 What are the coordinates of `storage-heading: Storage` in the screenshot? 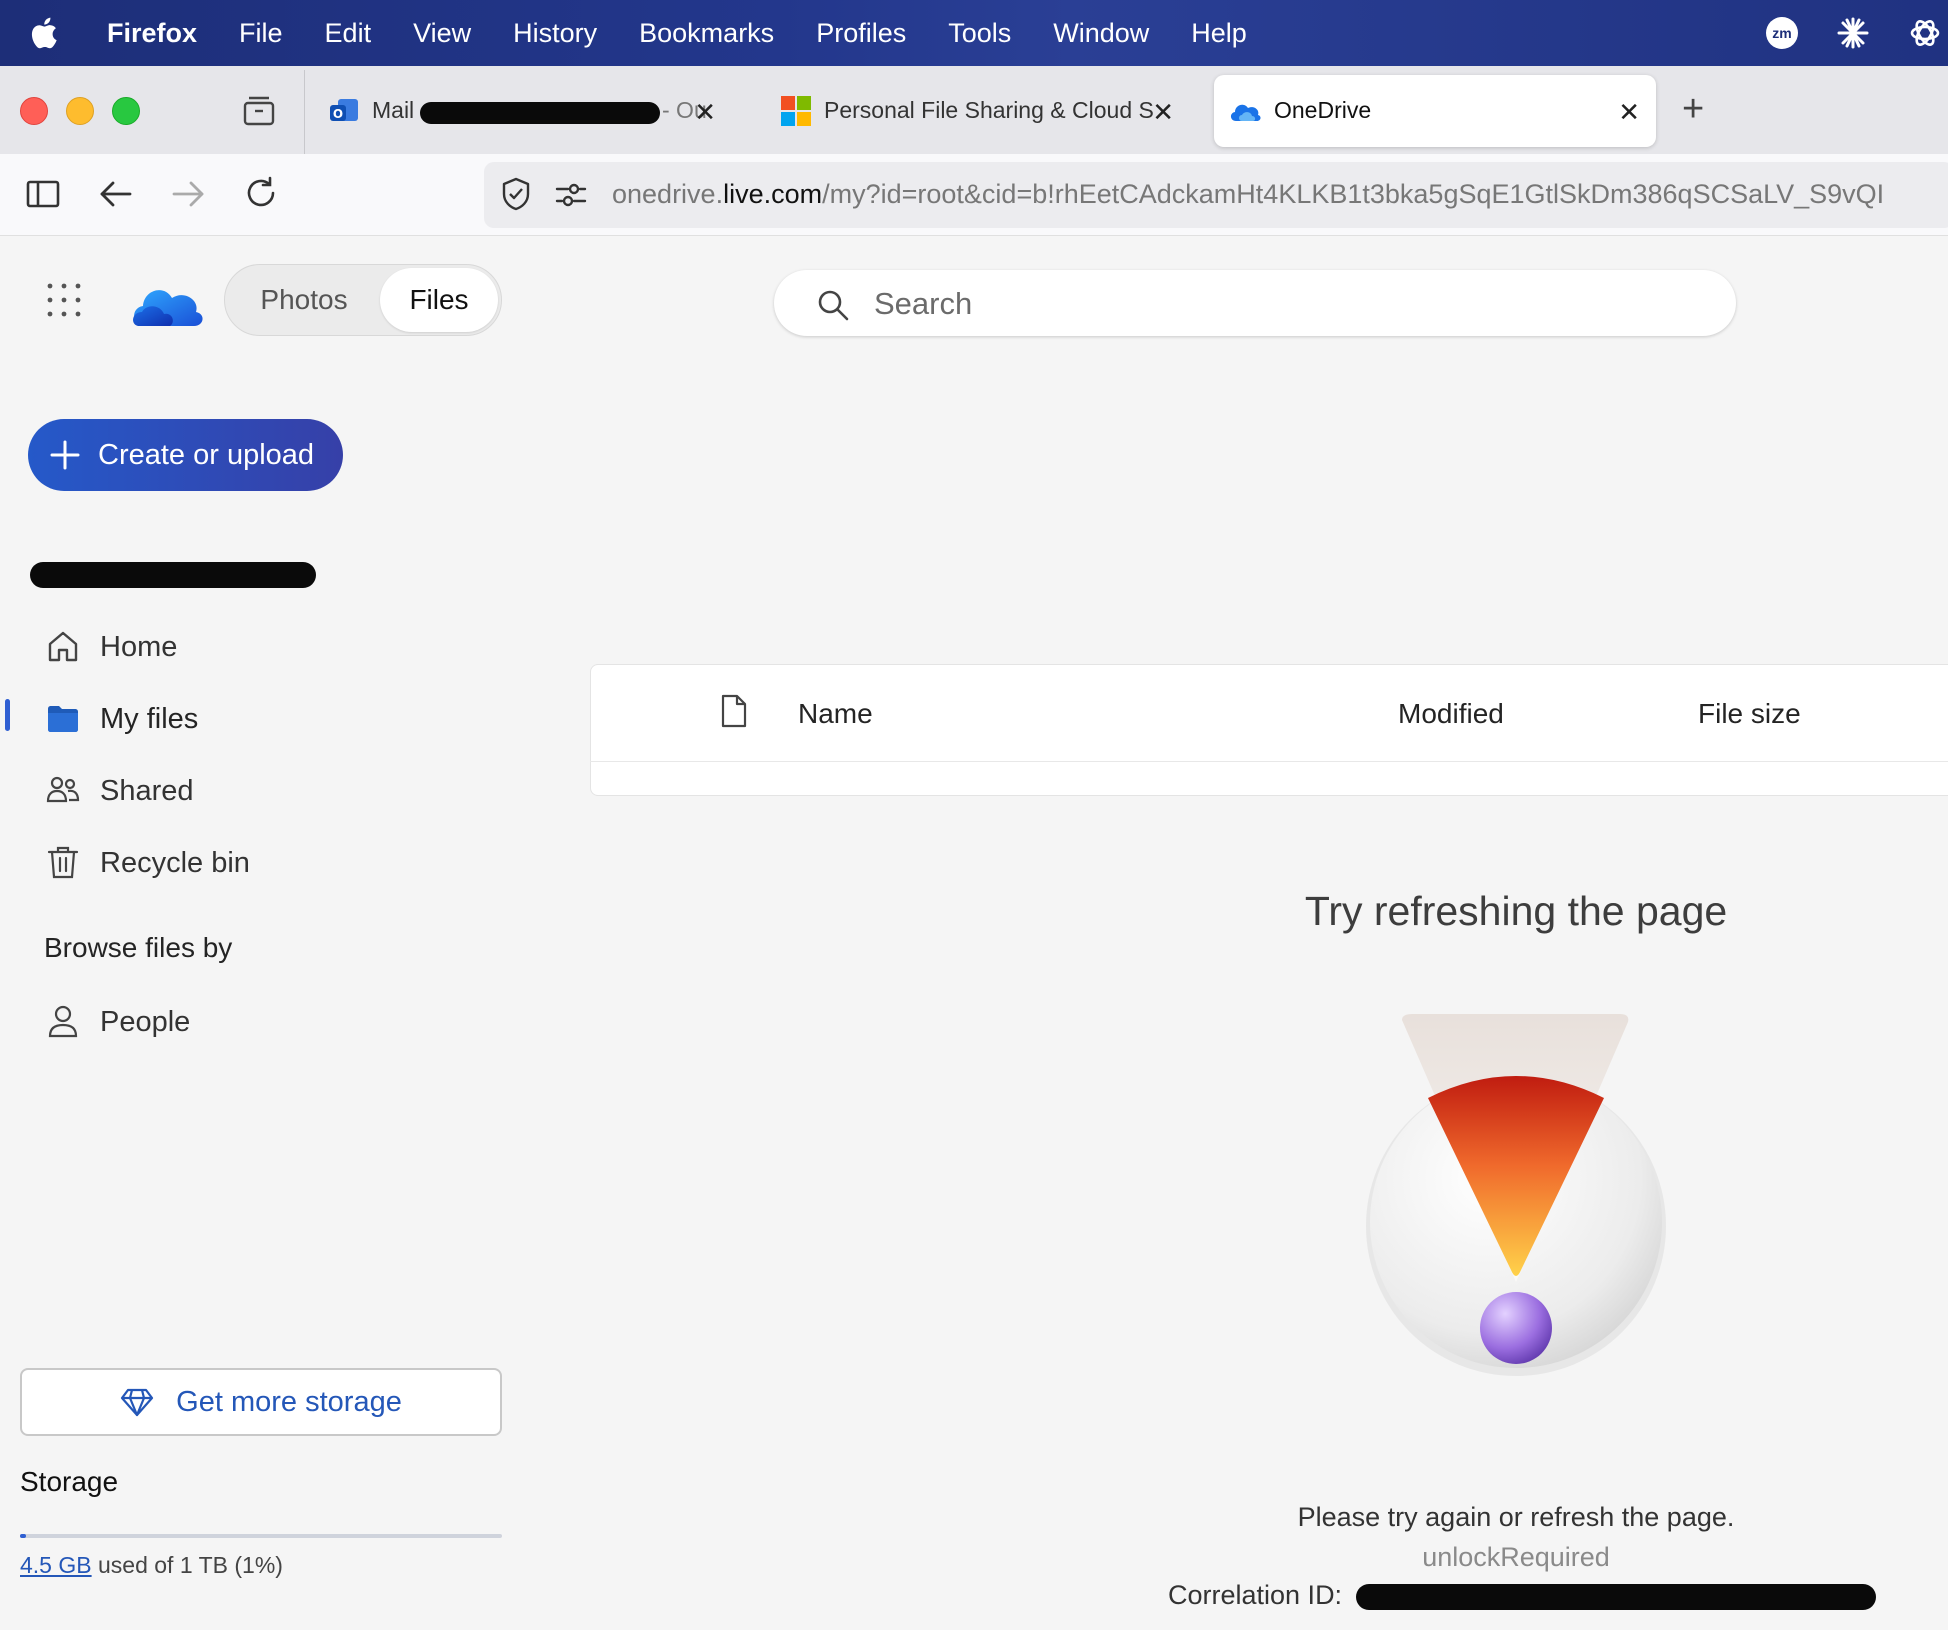 It's located at (69, 1481).